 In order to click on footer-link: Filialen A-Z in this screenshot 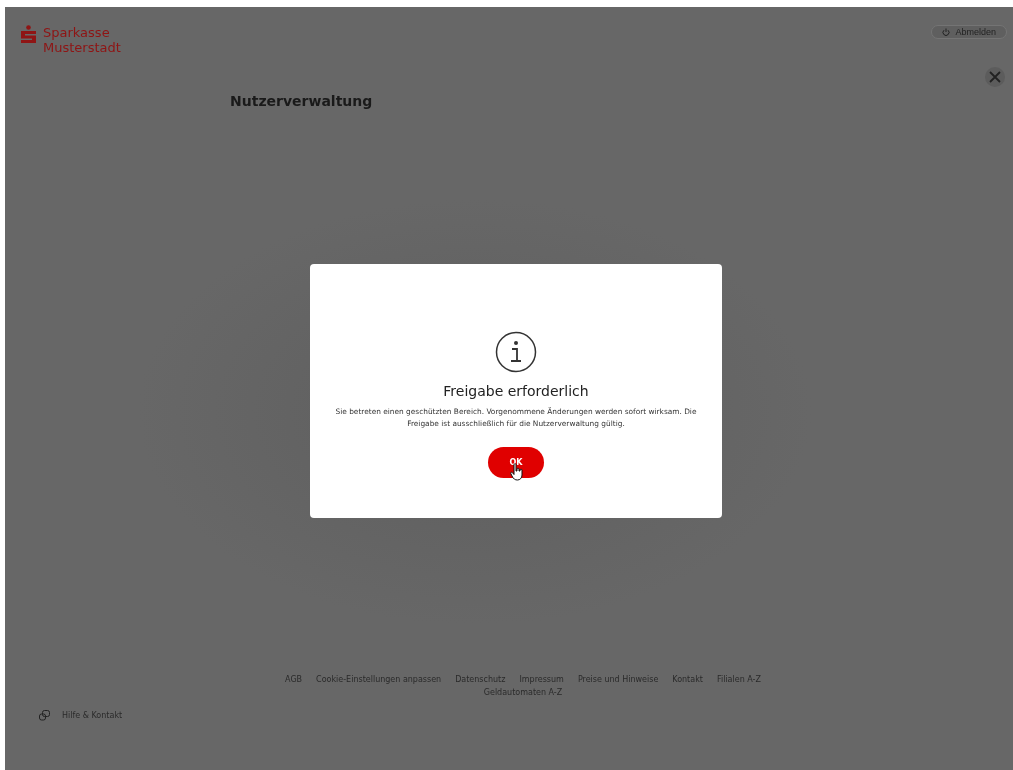, I will do `click(738, 679)`.